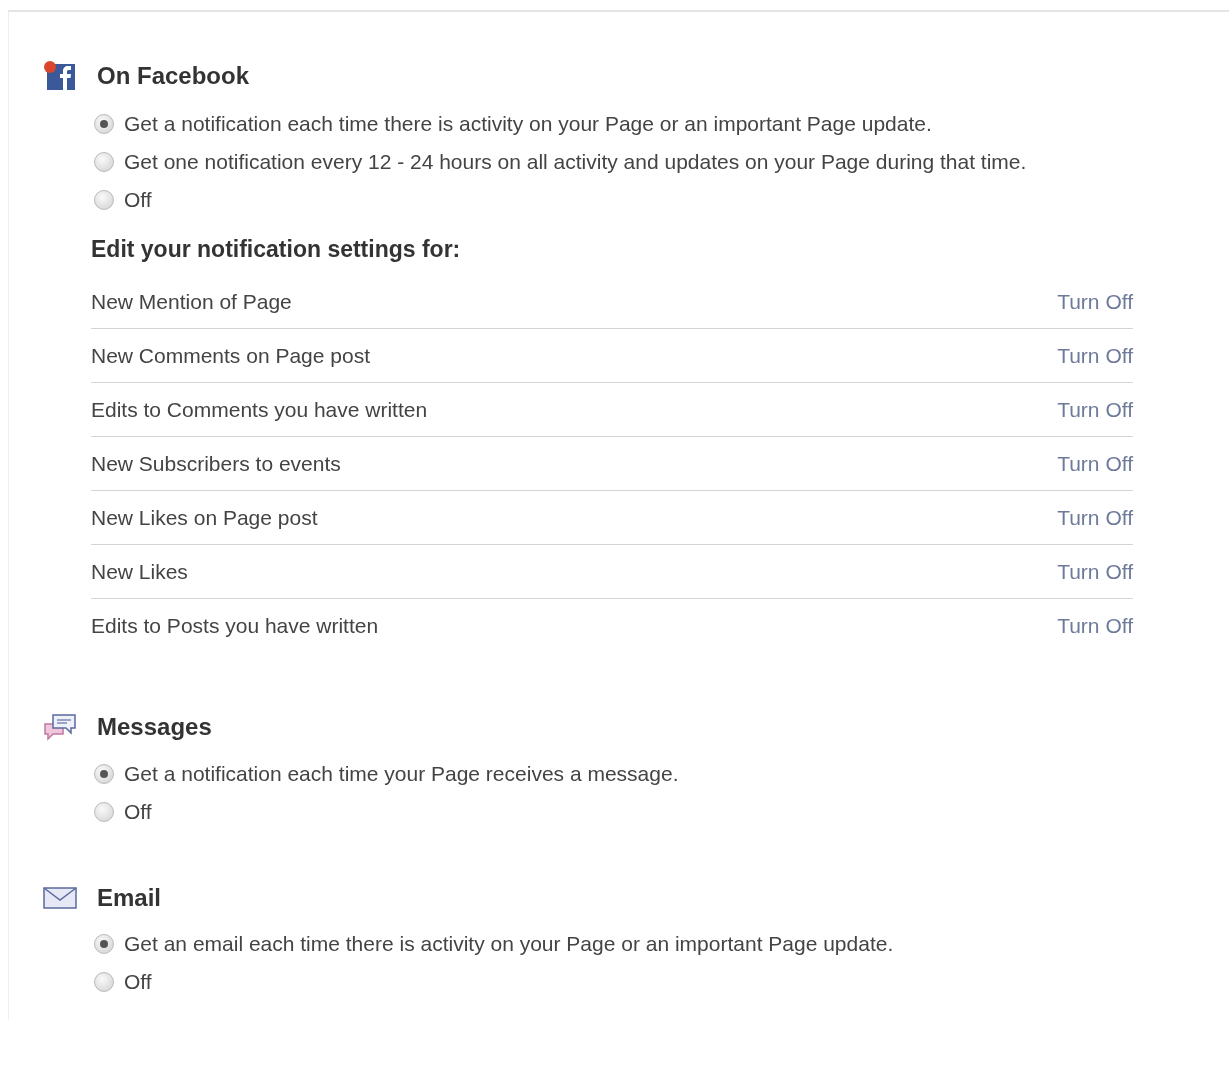 The height and width of the screenshot is (1085, 1229). Describe the element at coordinates (259, 409) in the screenshot. I see `setting-label: Edits to Comments you have written` at that location.